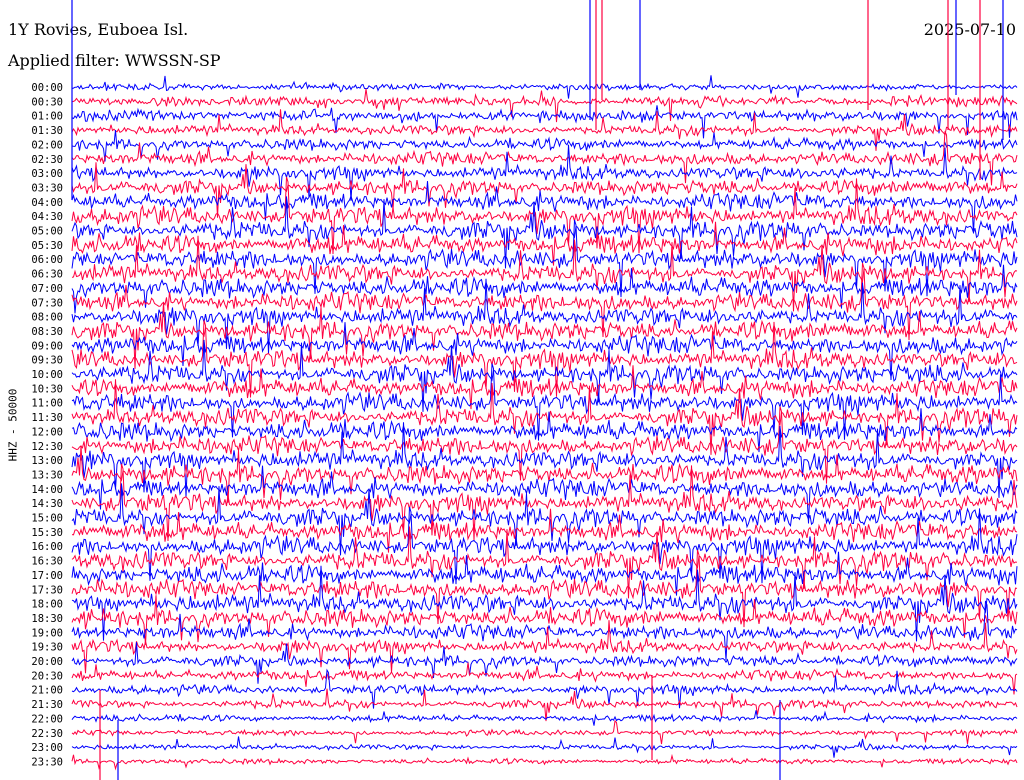  I want to click on row-label-0300: 03:00, so click(47, 174).